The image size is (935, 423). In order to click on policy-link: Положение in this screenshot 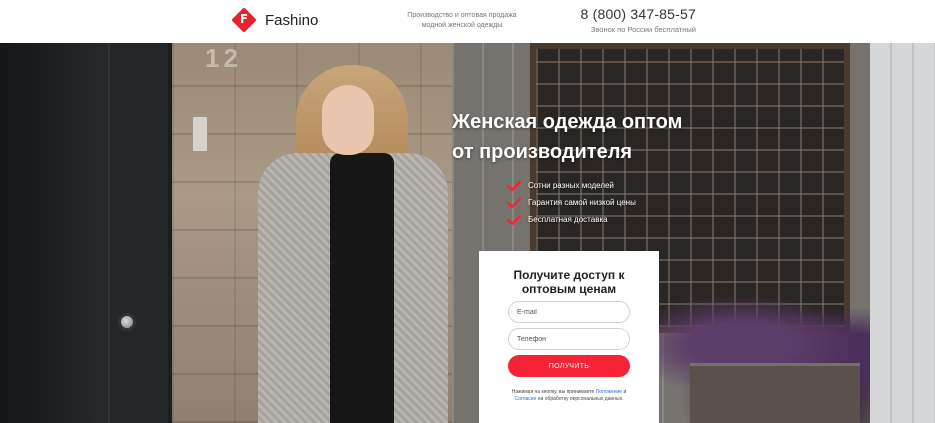, I will do `click(609, 392)`.